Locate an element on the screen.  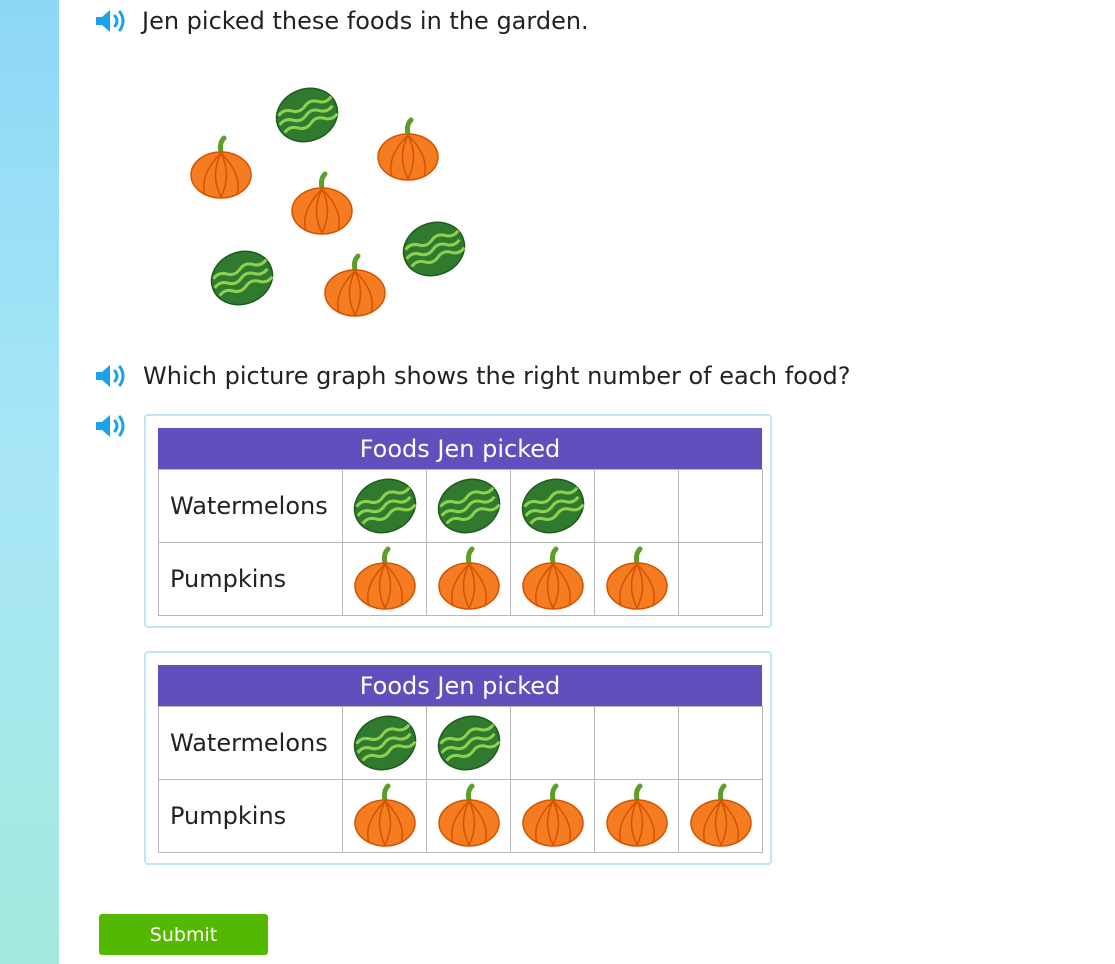
garden-scene is located at coordinates (340, 205).